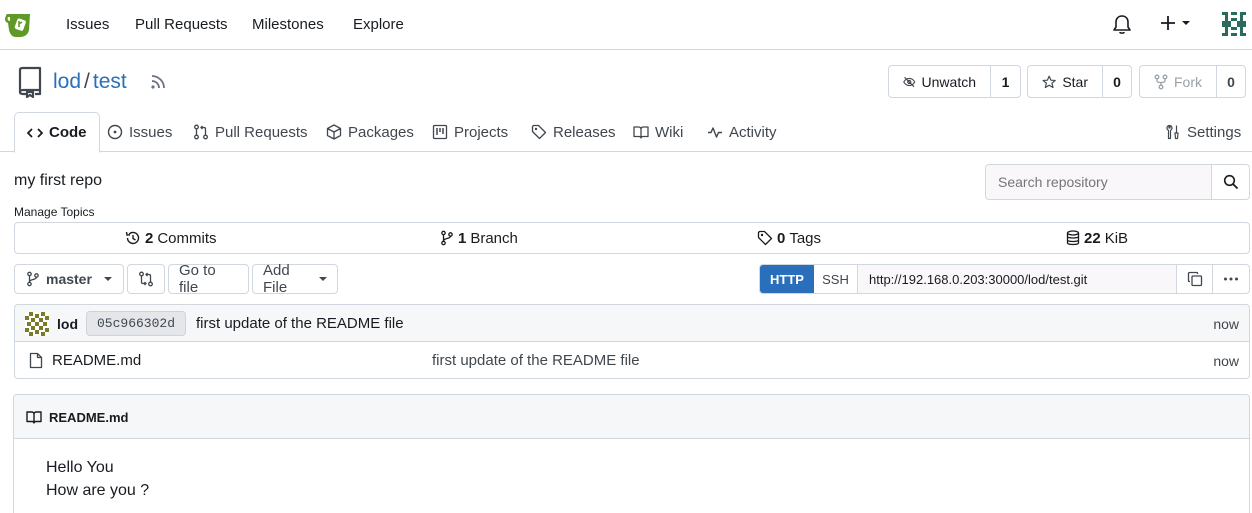  I want to click on git-compare-icon, so click(146, 279).